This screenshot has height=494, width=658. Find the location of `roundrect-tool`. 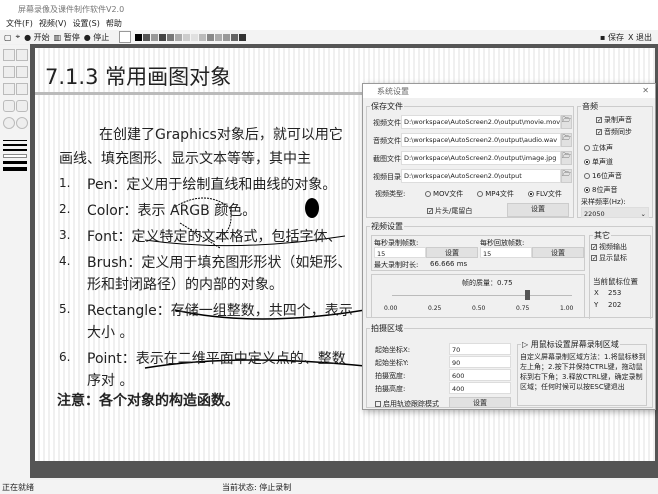

roundrect-tool is located at coordinates (9, 106).